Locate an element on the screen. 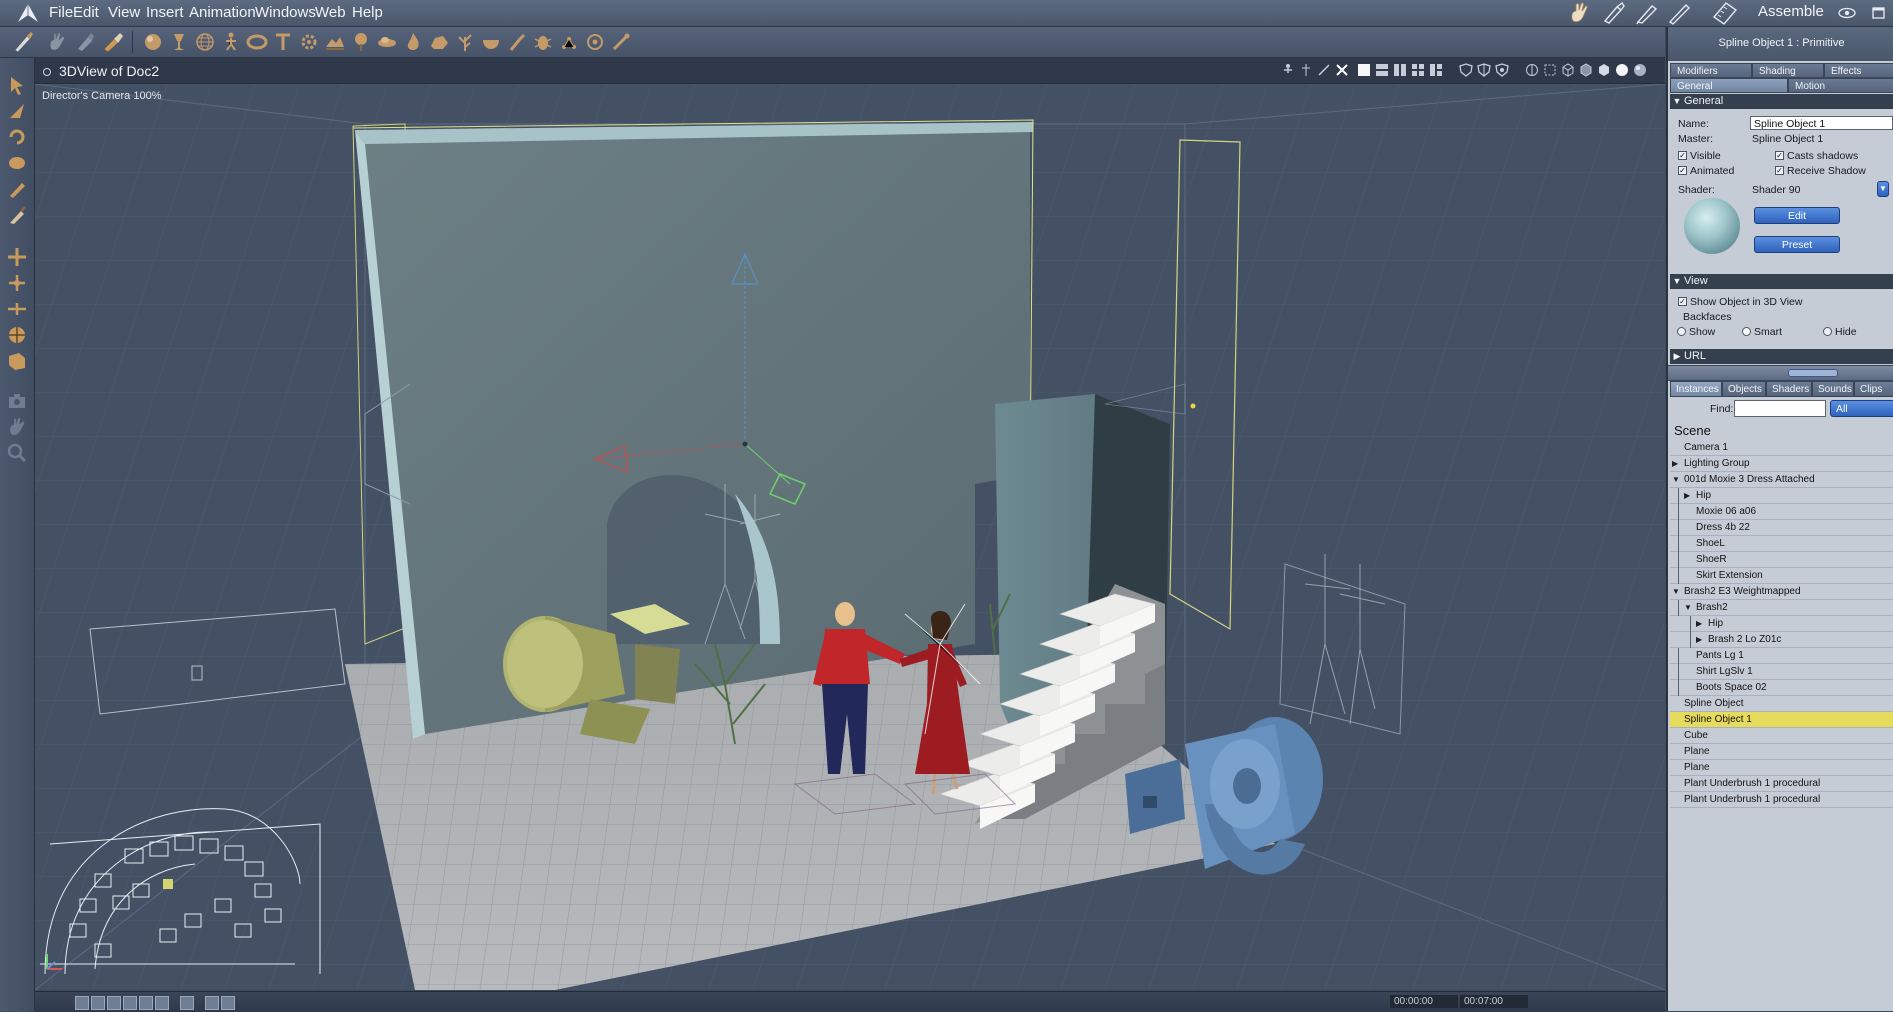 The image size is (1893, 1012). tab-effects: Effects is located at coordinates (1858, 70).